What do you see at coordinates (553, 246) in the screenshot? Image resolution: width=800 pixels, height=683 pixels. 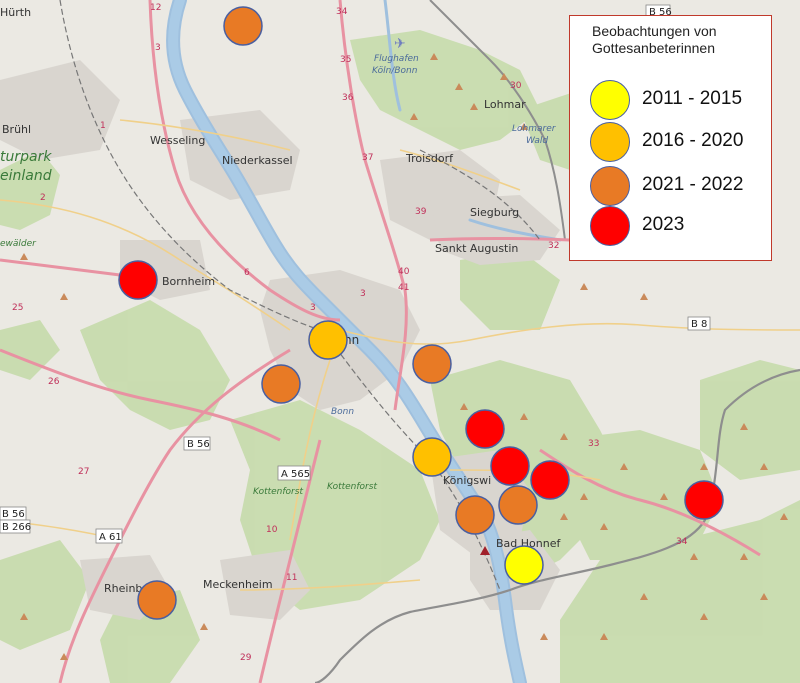 I see `svg-text: 32` at bounding box center [553, 246].